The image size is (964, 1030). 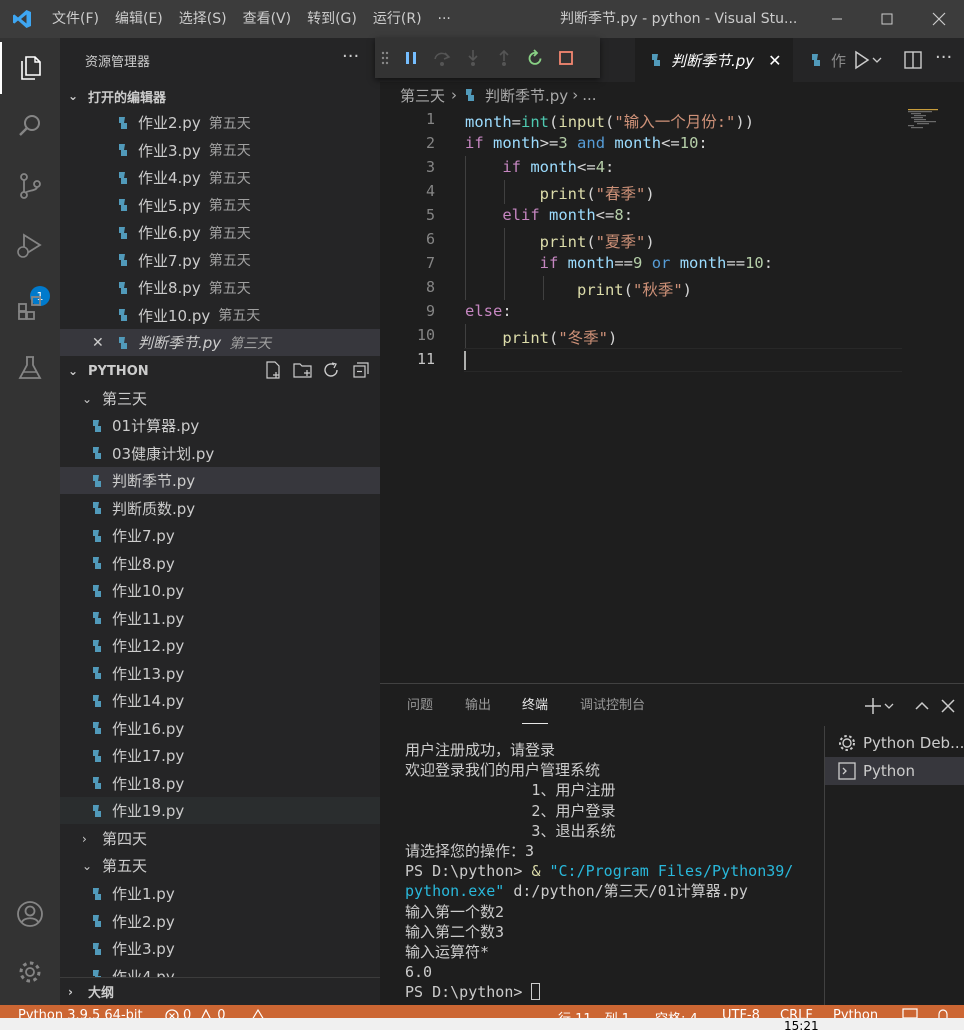 I want to click on close-editor-icon: ✕, so click(x=98, y=343).